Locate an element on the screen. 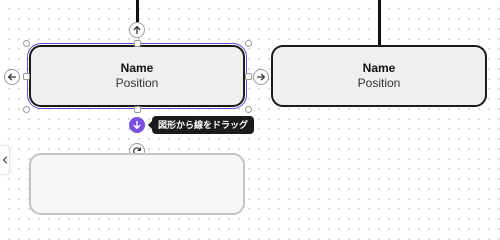 Image resolution: width=500 pixels, height=240 pixels. arrow-right-icon is located at coordinates (261, 77).